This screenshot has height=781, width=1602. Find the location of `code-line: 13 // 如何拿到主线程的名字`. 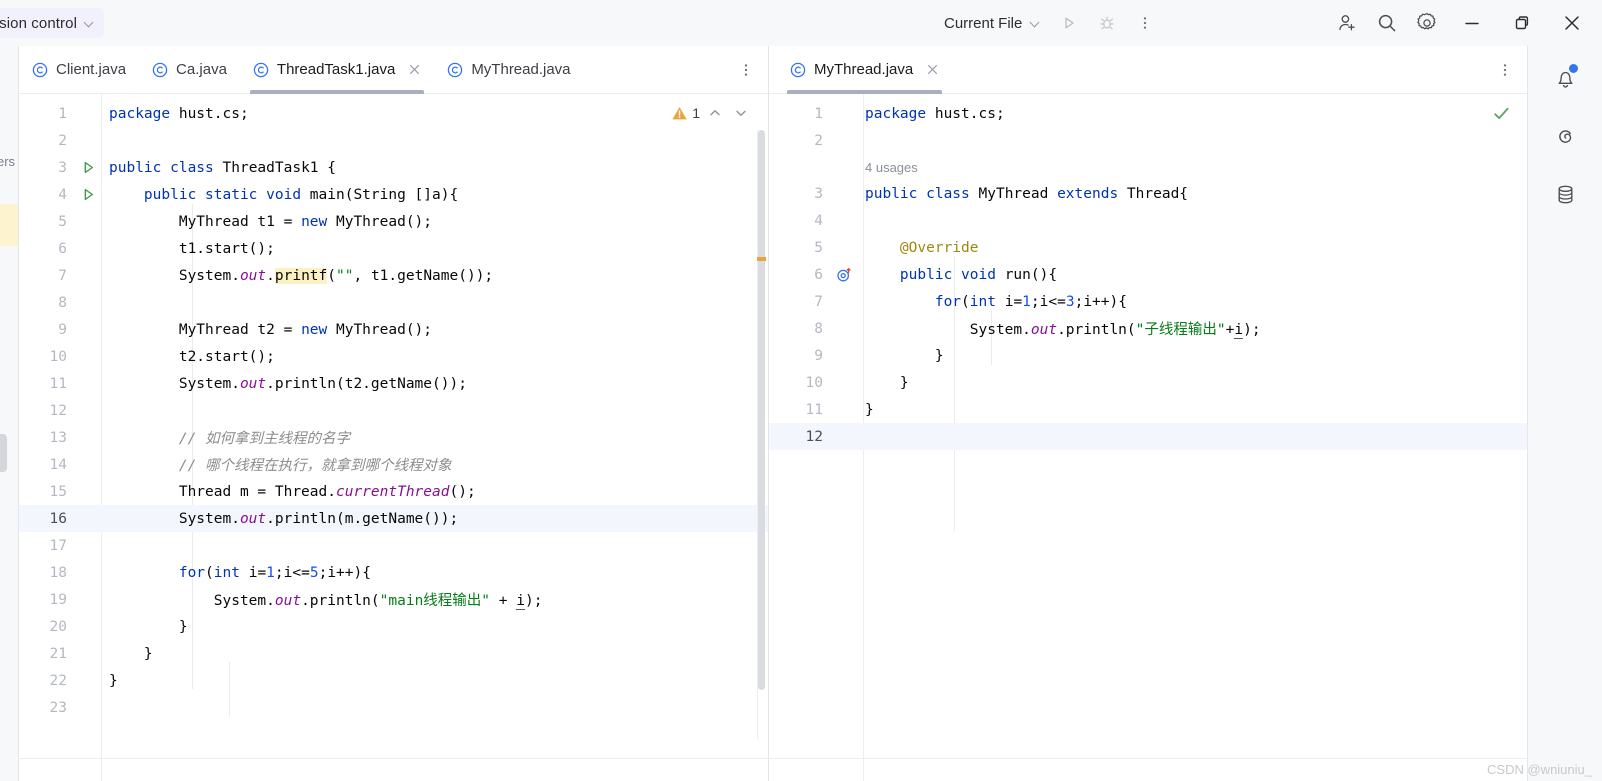

code-line: 13 // 如何拿到主线程的名字 is located at coordinates (393, 437).